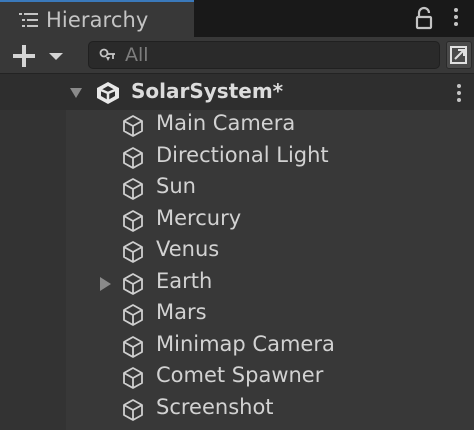 This screenshot has width=474, height=430. Describe the element at coordinates (188, 249) in the screenshot. I see `object-name: Venus` at that location.